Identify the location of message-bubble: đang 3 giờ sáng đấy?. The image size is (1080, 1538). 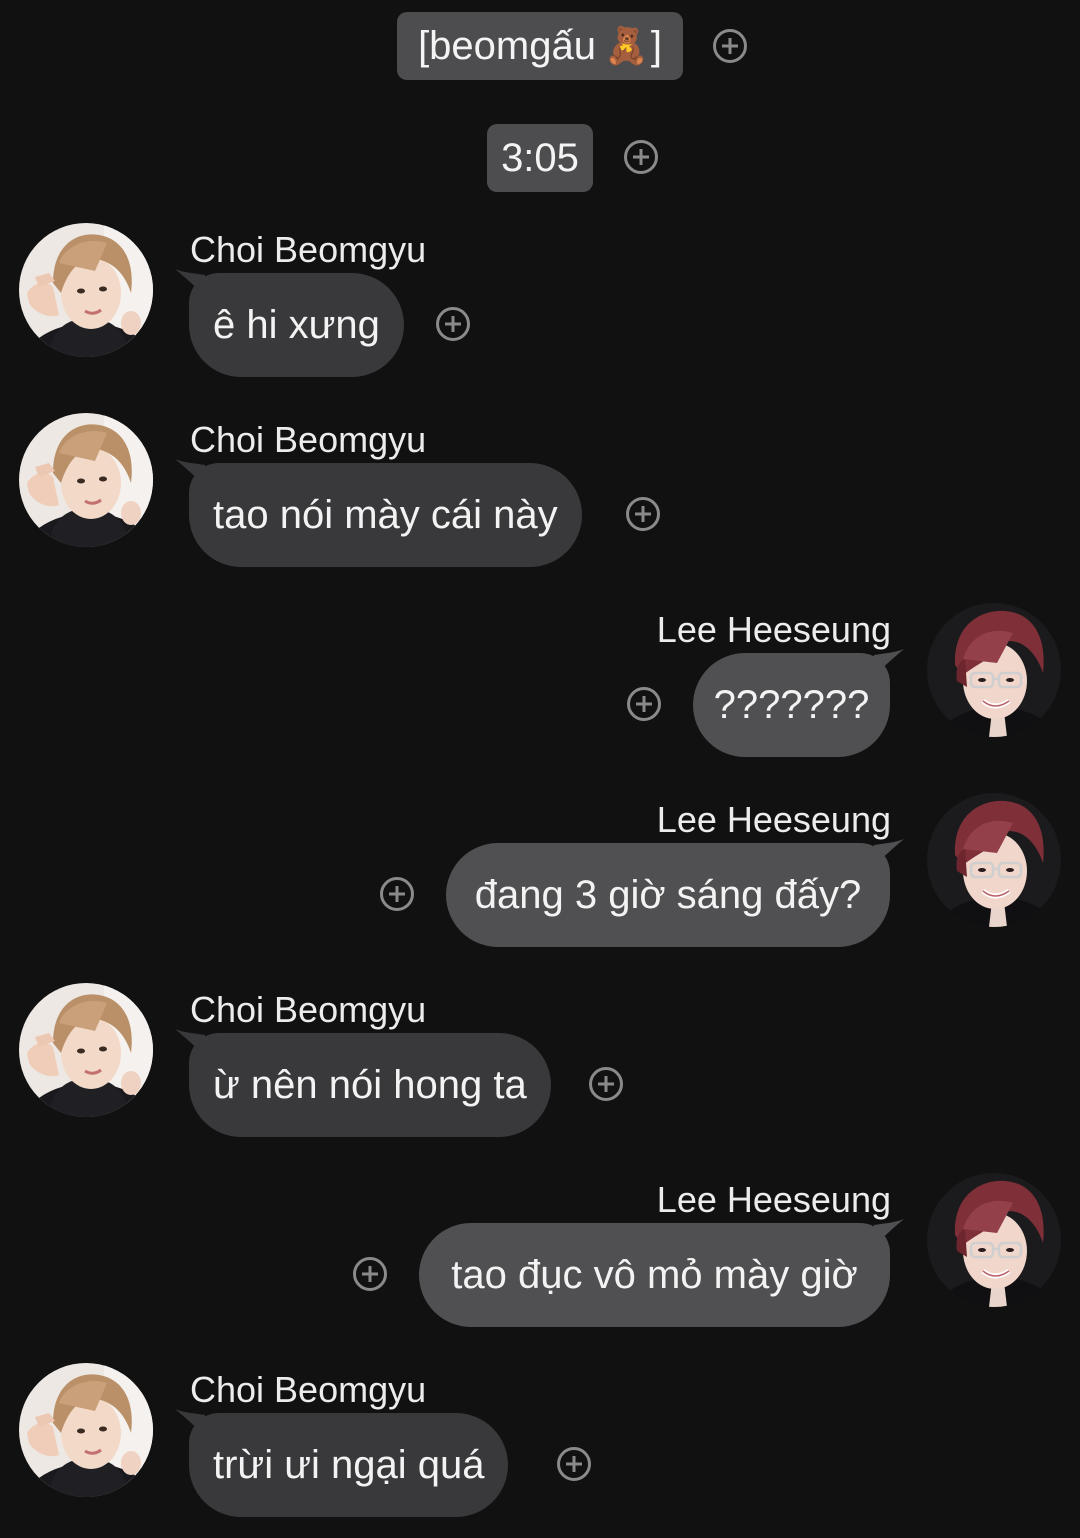
(675, 893).